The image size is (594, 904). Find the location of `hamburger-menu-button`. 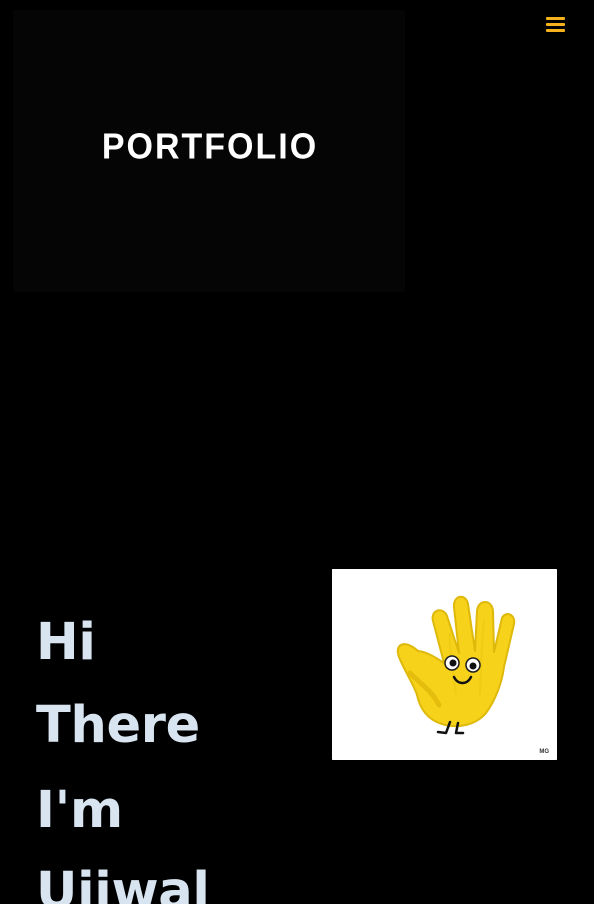

hamburger-menu-button is located at coordinates (556, 25).